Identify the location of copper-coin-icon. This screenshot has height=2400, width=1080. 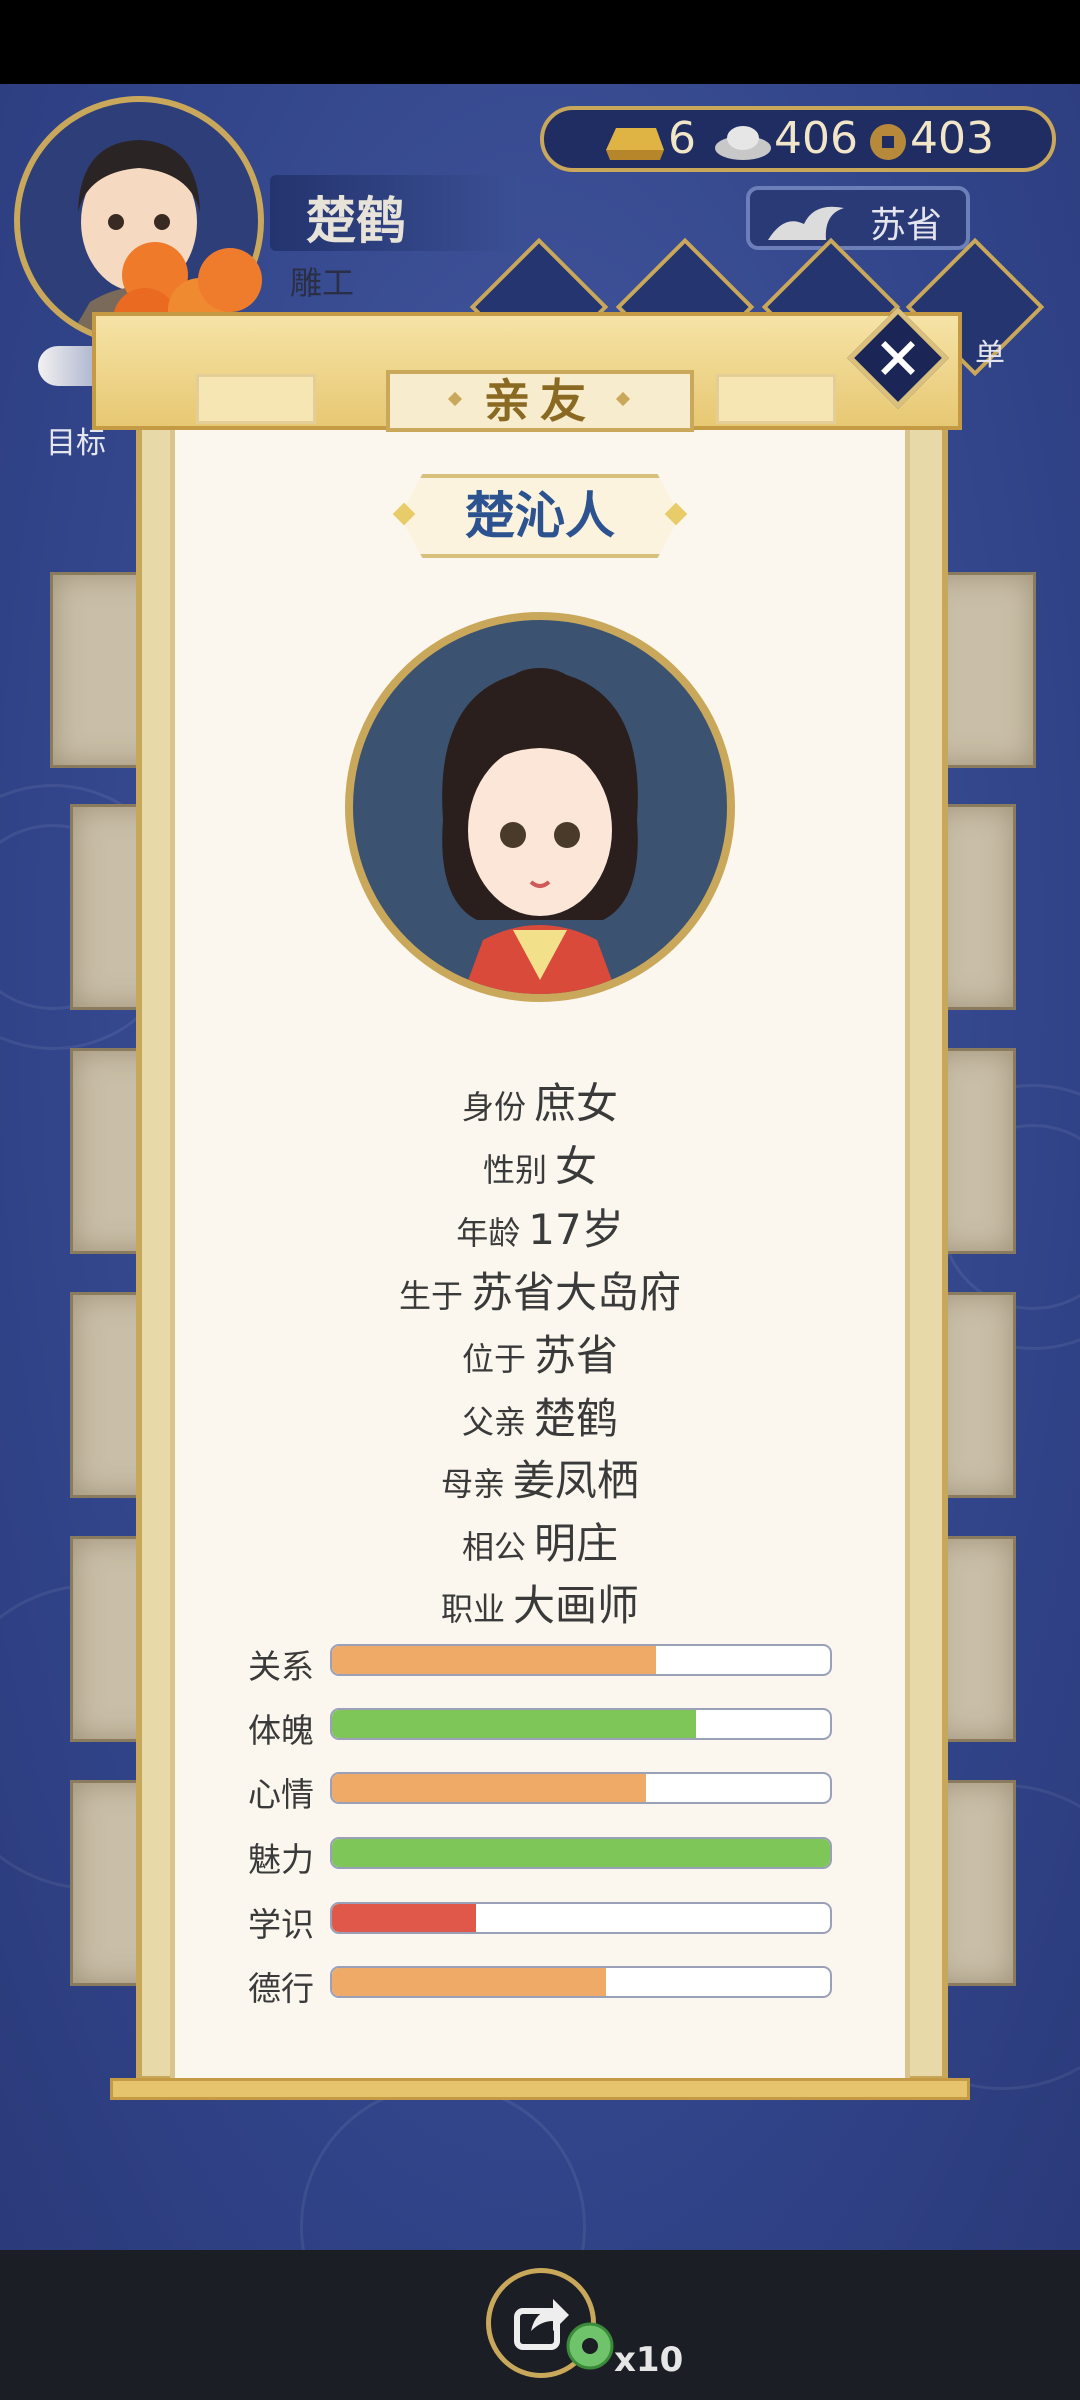
(888, 142).